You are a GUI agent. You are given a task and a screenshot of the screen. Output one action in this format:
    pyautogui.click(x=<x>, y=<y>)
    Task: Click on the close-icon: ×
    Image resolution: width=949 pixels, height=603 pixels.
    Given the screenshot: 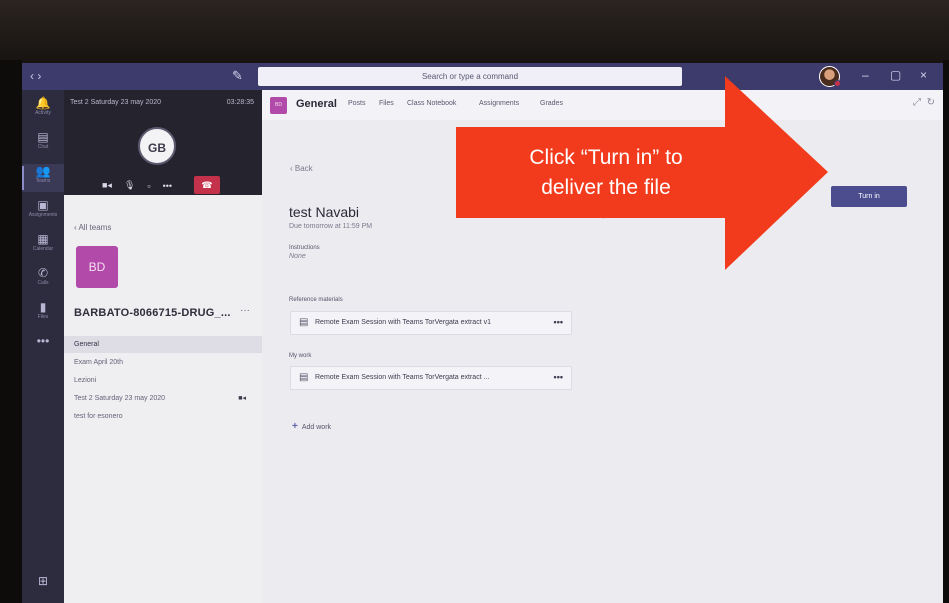 What is the action you would take?
    pyautogui.click(x=923, y=75)
    